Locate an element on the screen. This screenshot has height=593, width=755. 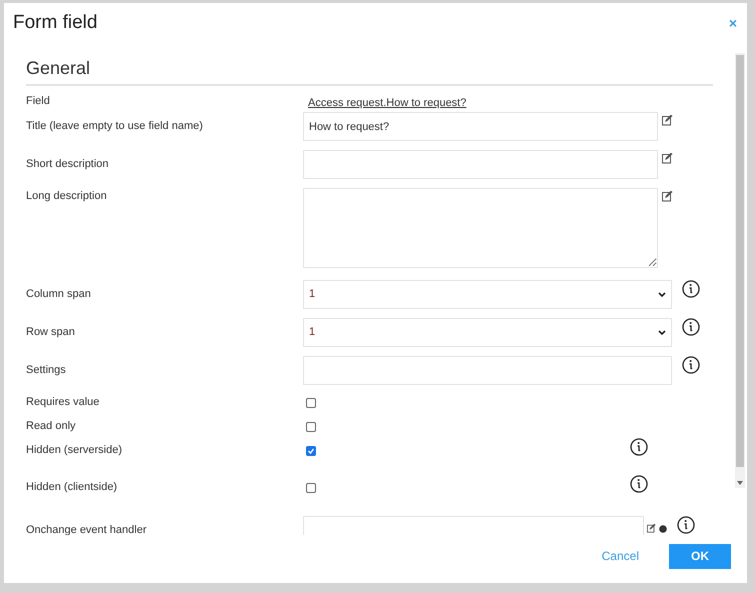
field-label: Hidden (serverside) is located at coordinates (74, 450).